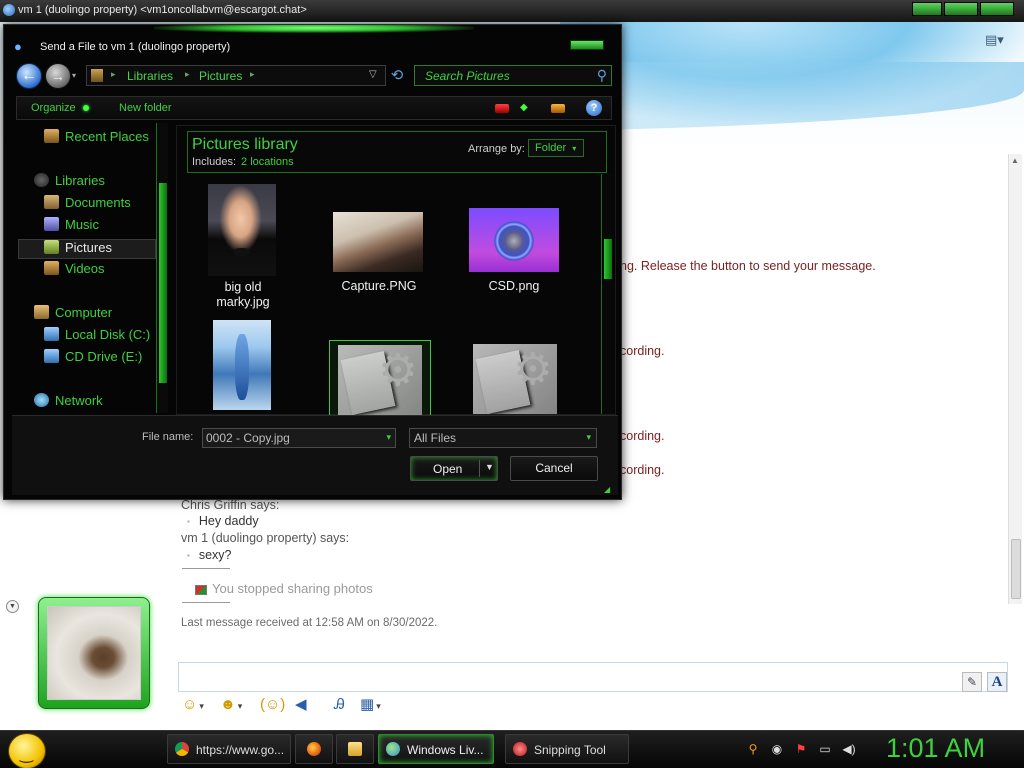 The width and height of the screenshot is (1024, 768). What do you see at coordinates (68, 403) in the screenshot?
I see `nav-item-network: Network` at bounding box center [68, 403].